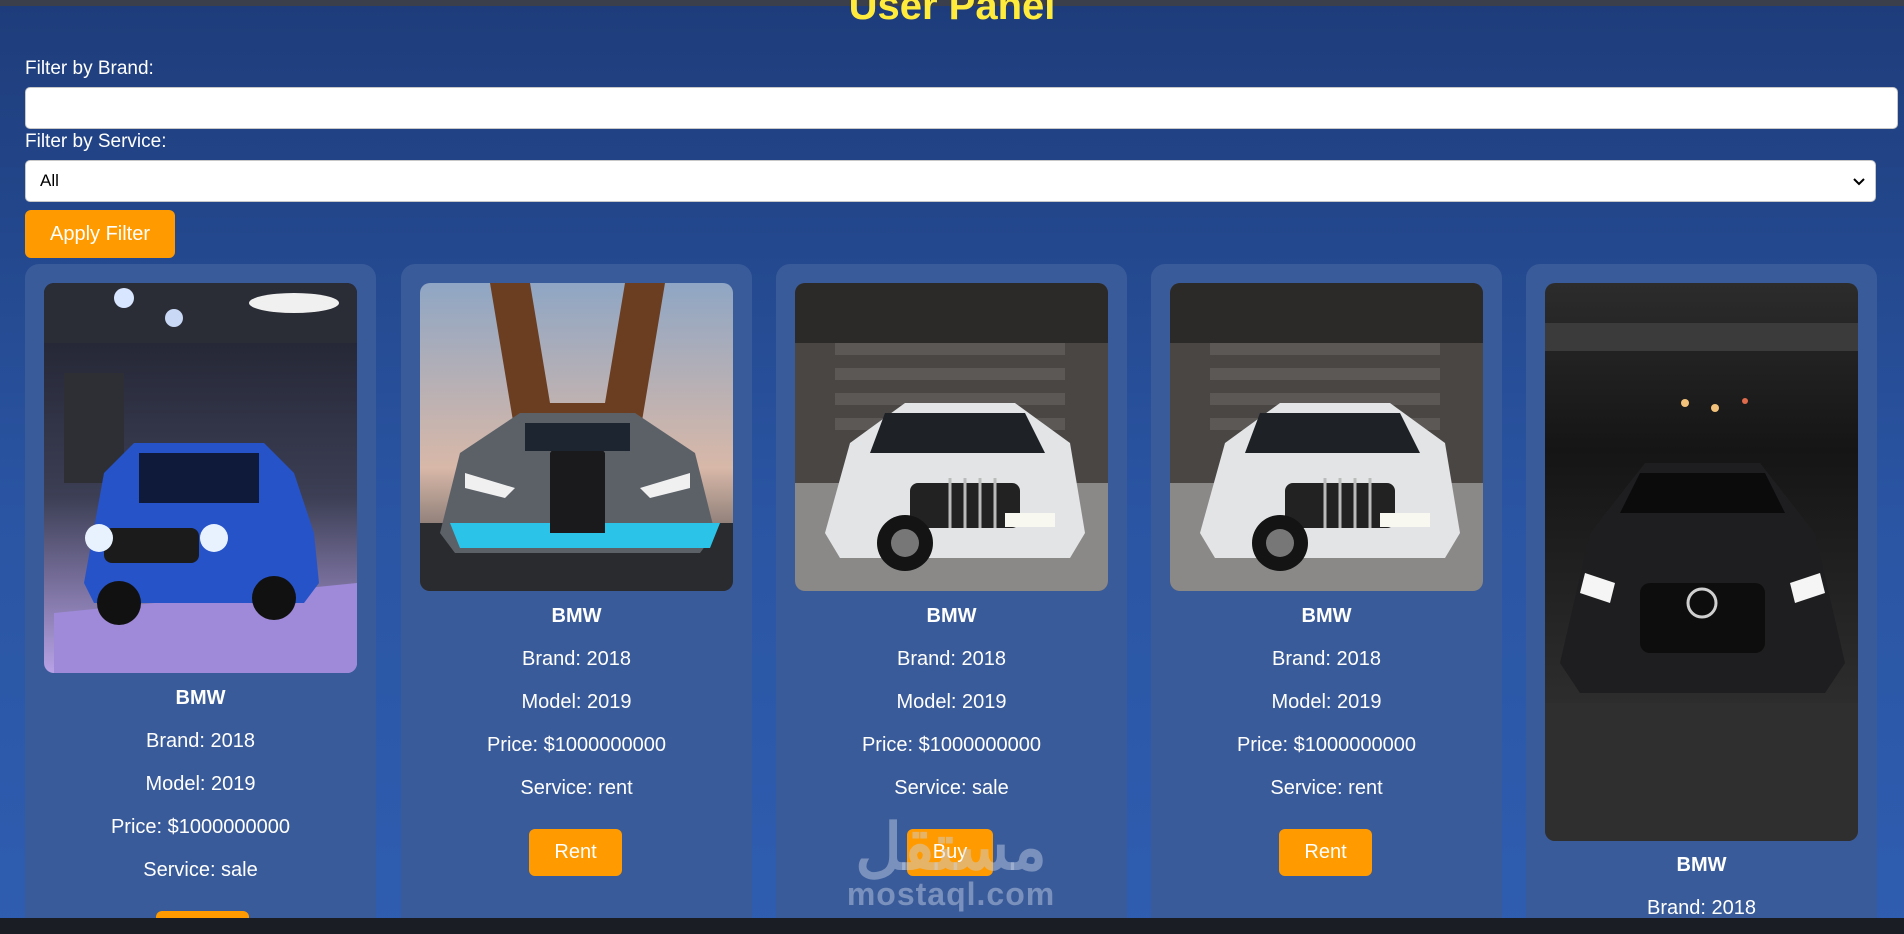 Image resolution: width=1904 pixels, height=934 pixels. What do you see at coordinates (951, 894) in the screenshot?
I see `watermark-site: mostaql.com` at bounding box center [951, 894].